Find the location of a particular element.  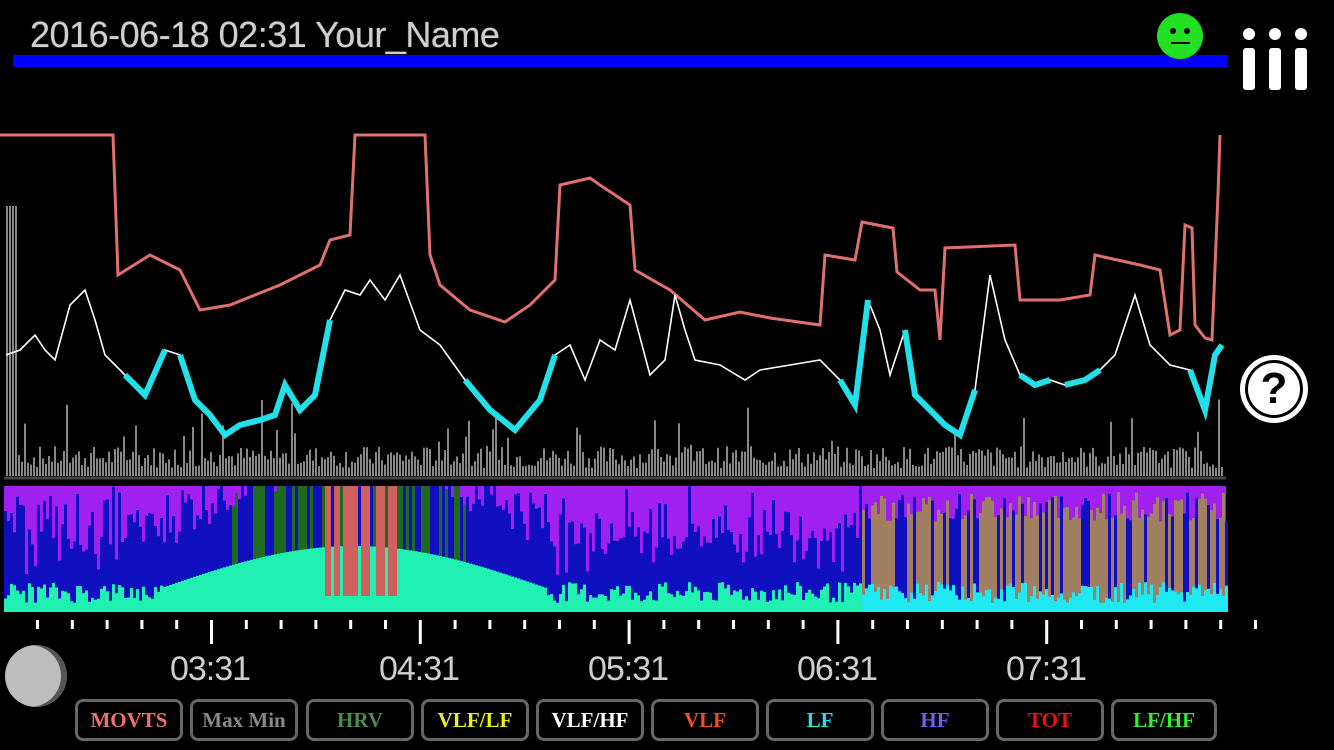

vlf-lf-button: VLF/LF is located at coordinates (475, 720).